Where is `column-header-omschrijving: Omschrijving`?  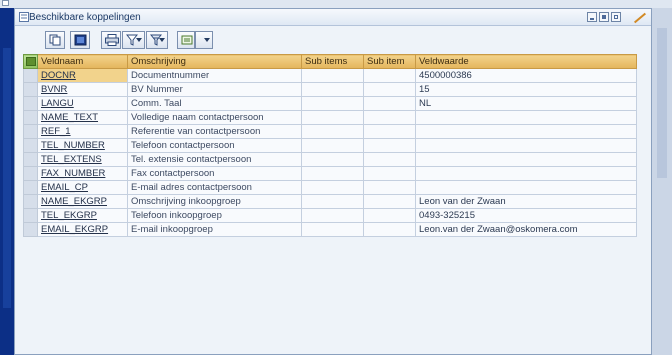
column-header-omschrijving: Omschrijving is located at coordinates (214, 61).